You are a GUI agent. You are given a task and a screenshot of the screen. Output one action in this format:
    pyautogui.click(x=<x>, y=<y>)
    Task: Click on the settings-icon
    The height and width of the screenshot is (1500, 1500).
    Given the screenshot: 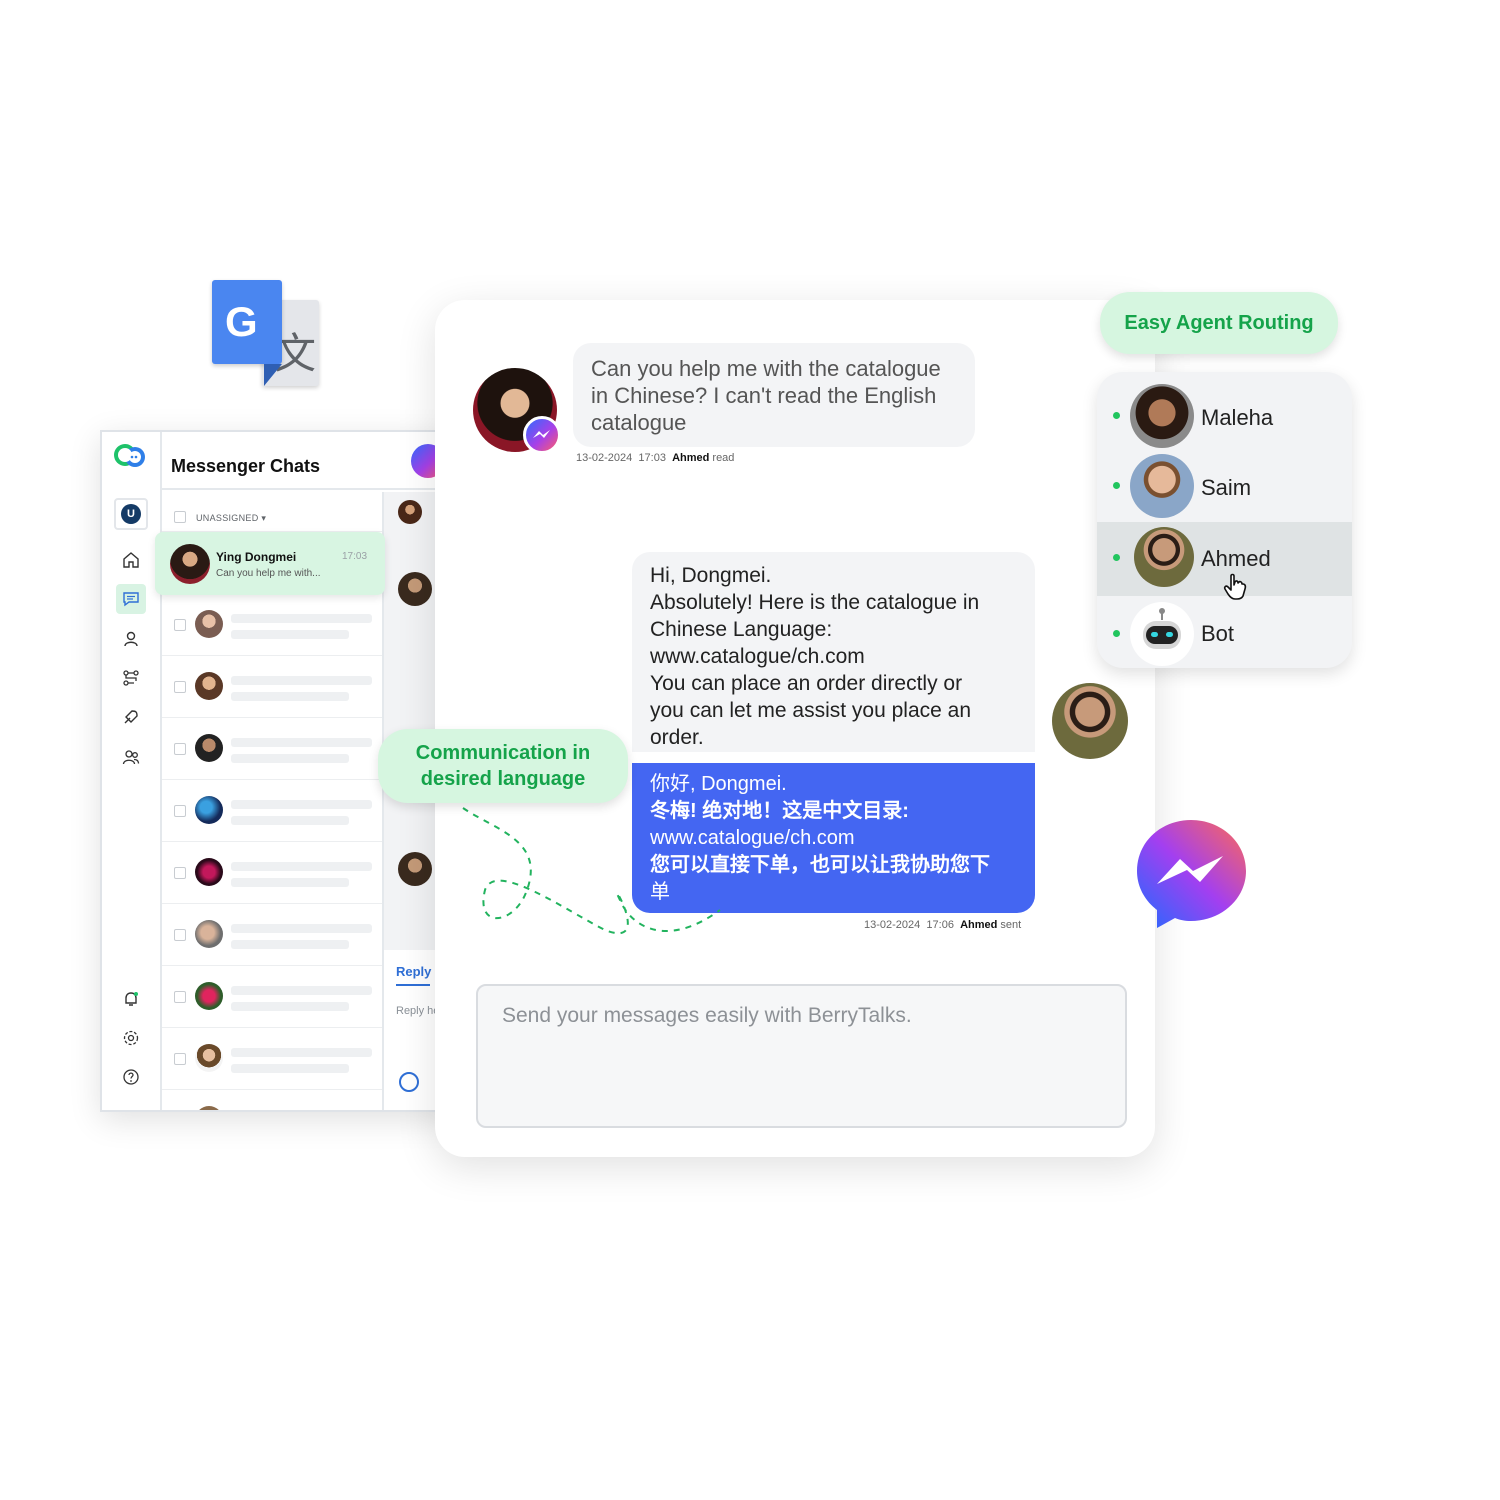 What is the action you would take?
    pyautogui.click(x=131, y=1038)
    